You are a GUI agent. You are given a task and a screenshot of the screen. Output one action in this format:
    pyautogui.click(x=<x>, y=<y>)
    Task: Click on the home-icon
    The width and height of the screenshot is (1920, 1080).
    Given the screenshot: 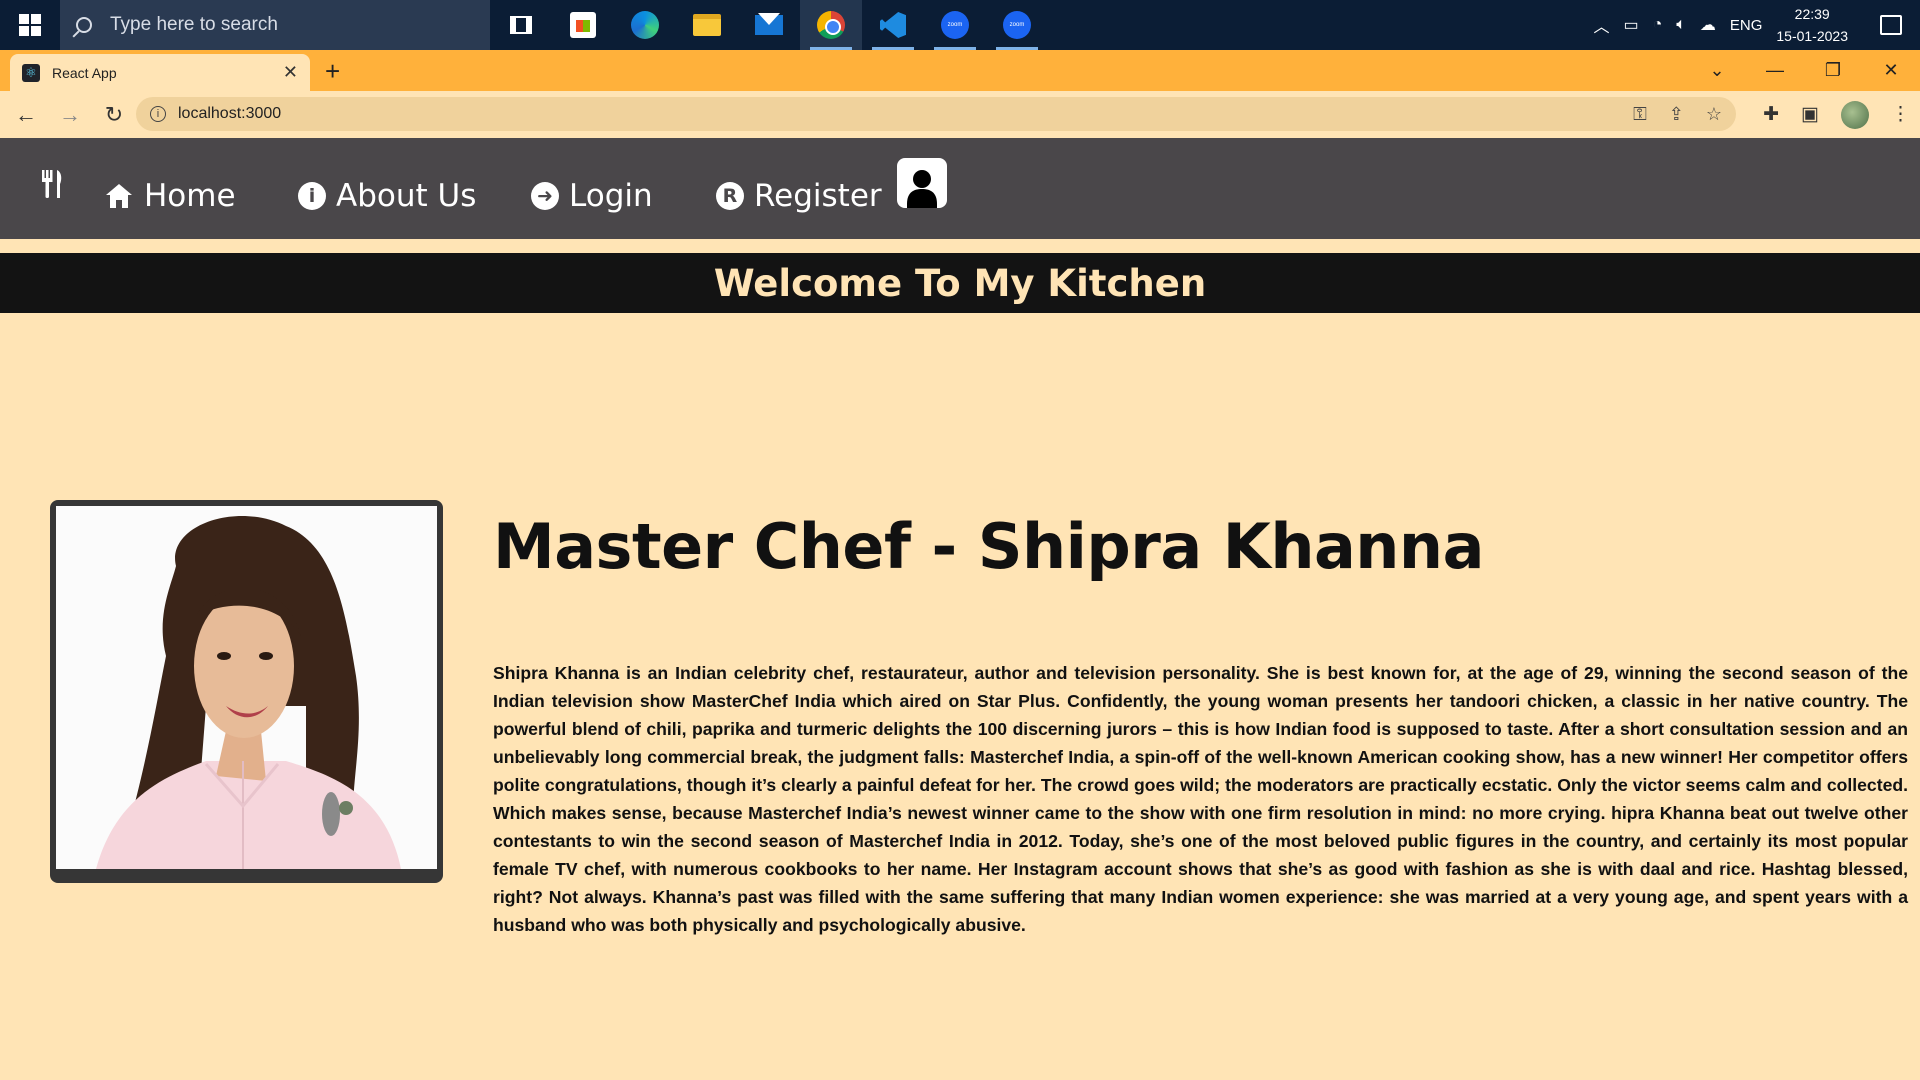 What is the action you would take?
    pyautogui.click(x=119, y=196)
    